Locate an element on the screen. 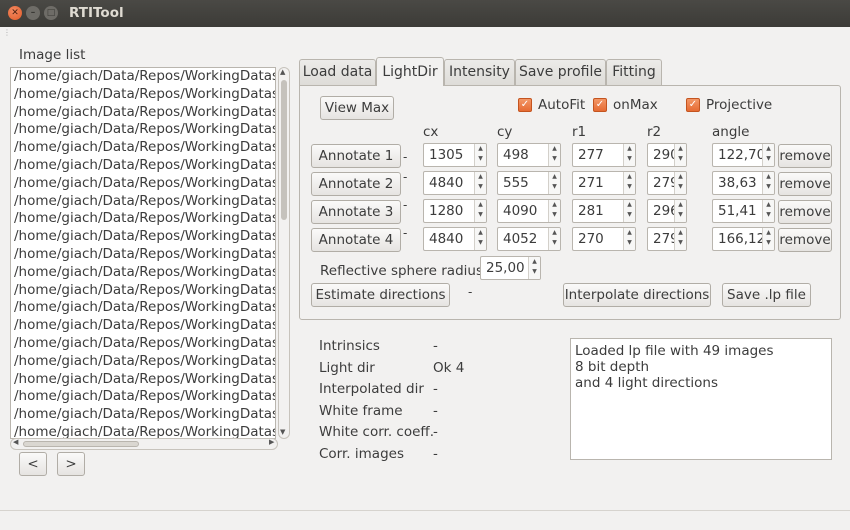 Image resolution: width=850 pixels, height=530 pixels. r1-spinbox: 281 ▲ ▼ is located at coordinates (604, 211).